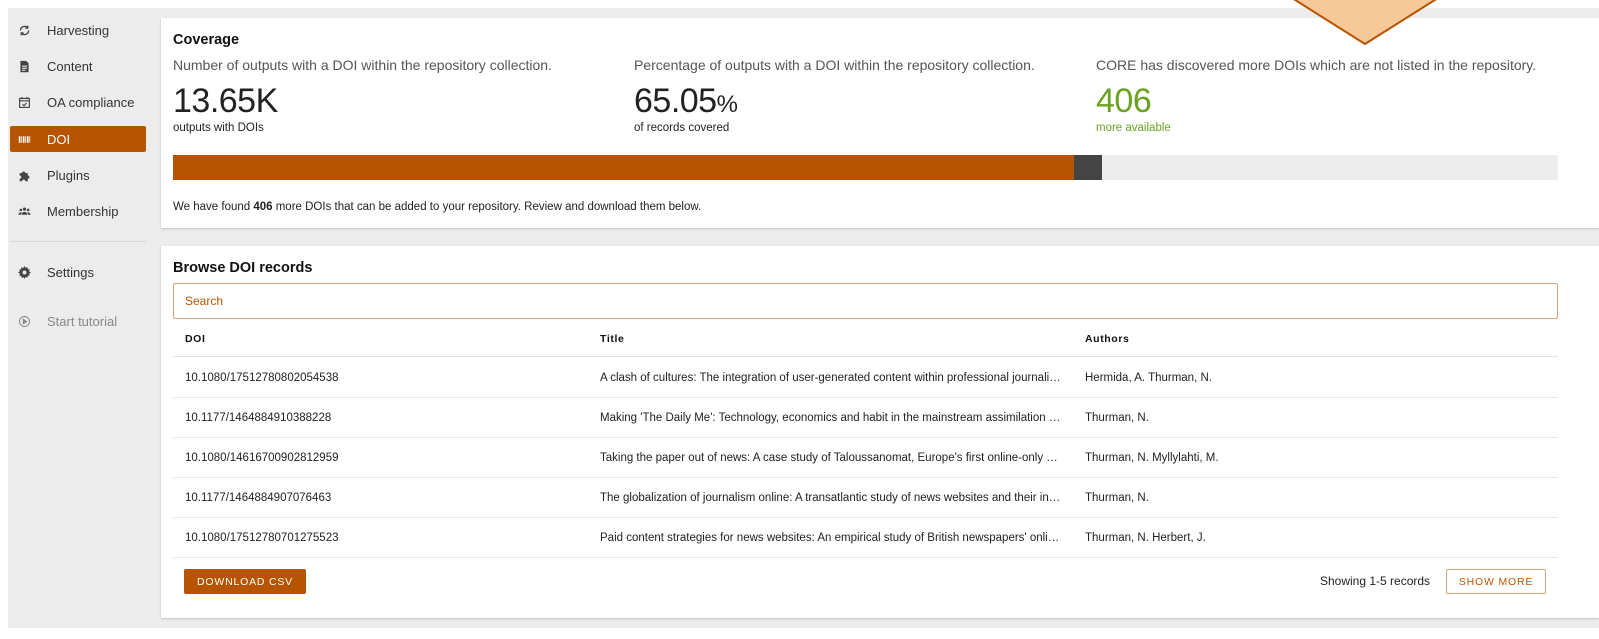  I want to click on cell-doi: 10.1080/17512780701275523, so click(262, 538).